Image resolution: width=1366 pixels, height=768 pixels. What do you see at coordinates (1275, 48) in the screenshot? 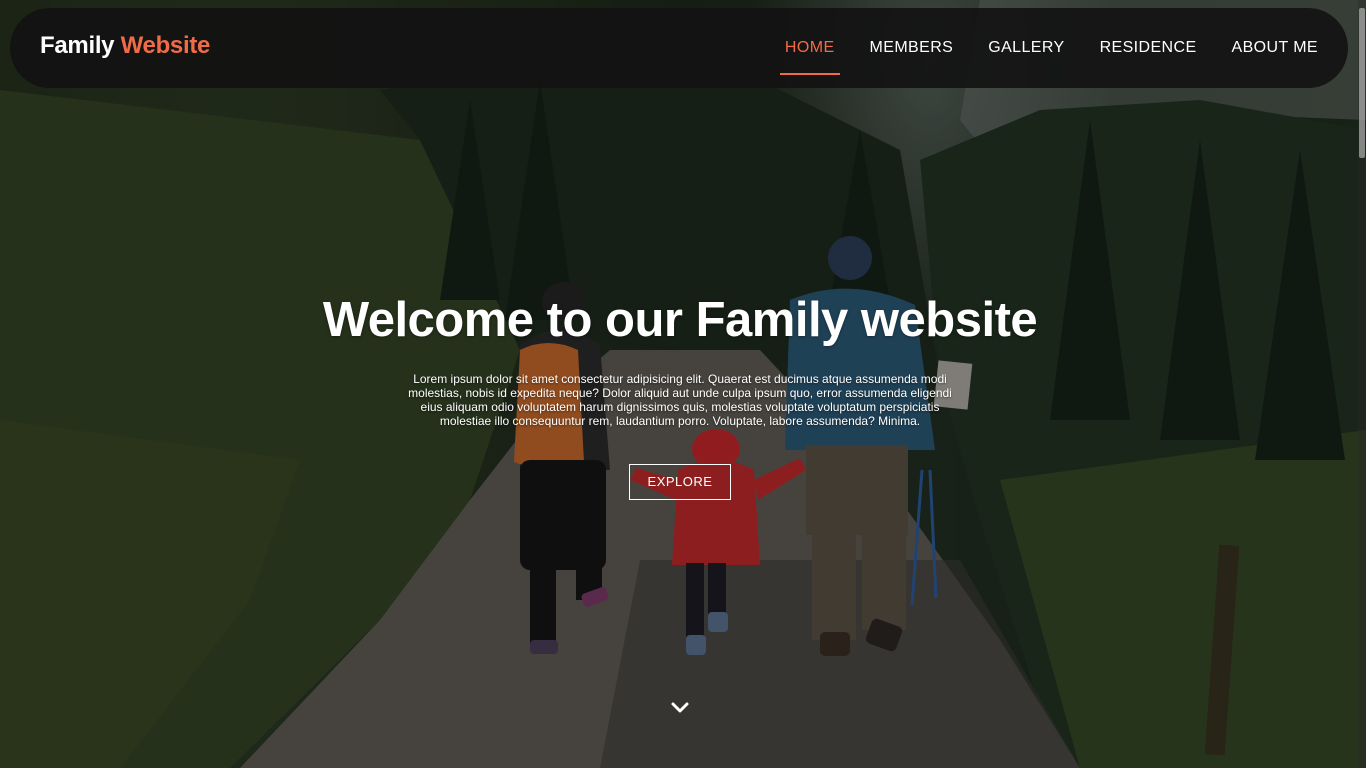
I see `nav-item-about-me: ABOUT ME` at bounding box center [1275, 48].